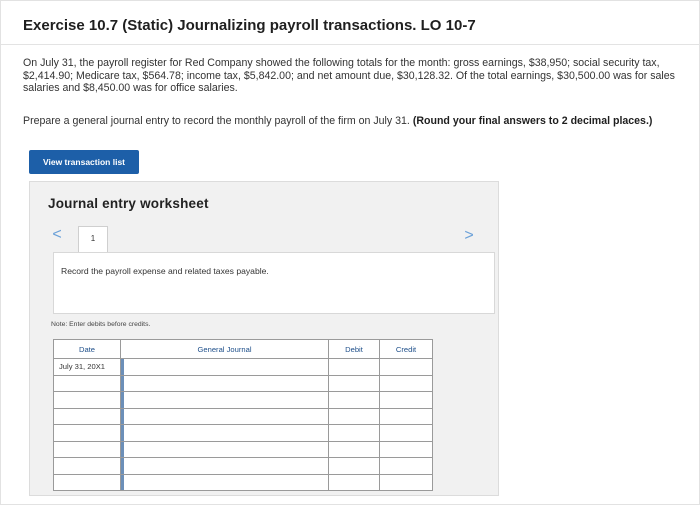 The height and width of the screenshot is (505, 700). I want to click on date-column-header: Date, so click(87, 349).